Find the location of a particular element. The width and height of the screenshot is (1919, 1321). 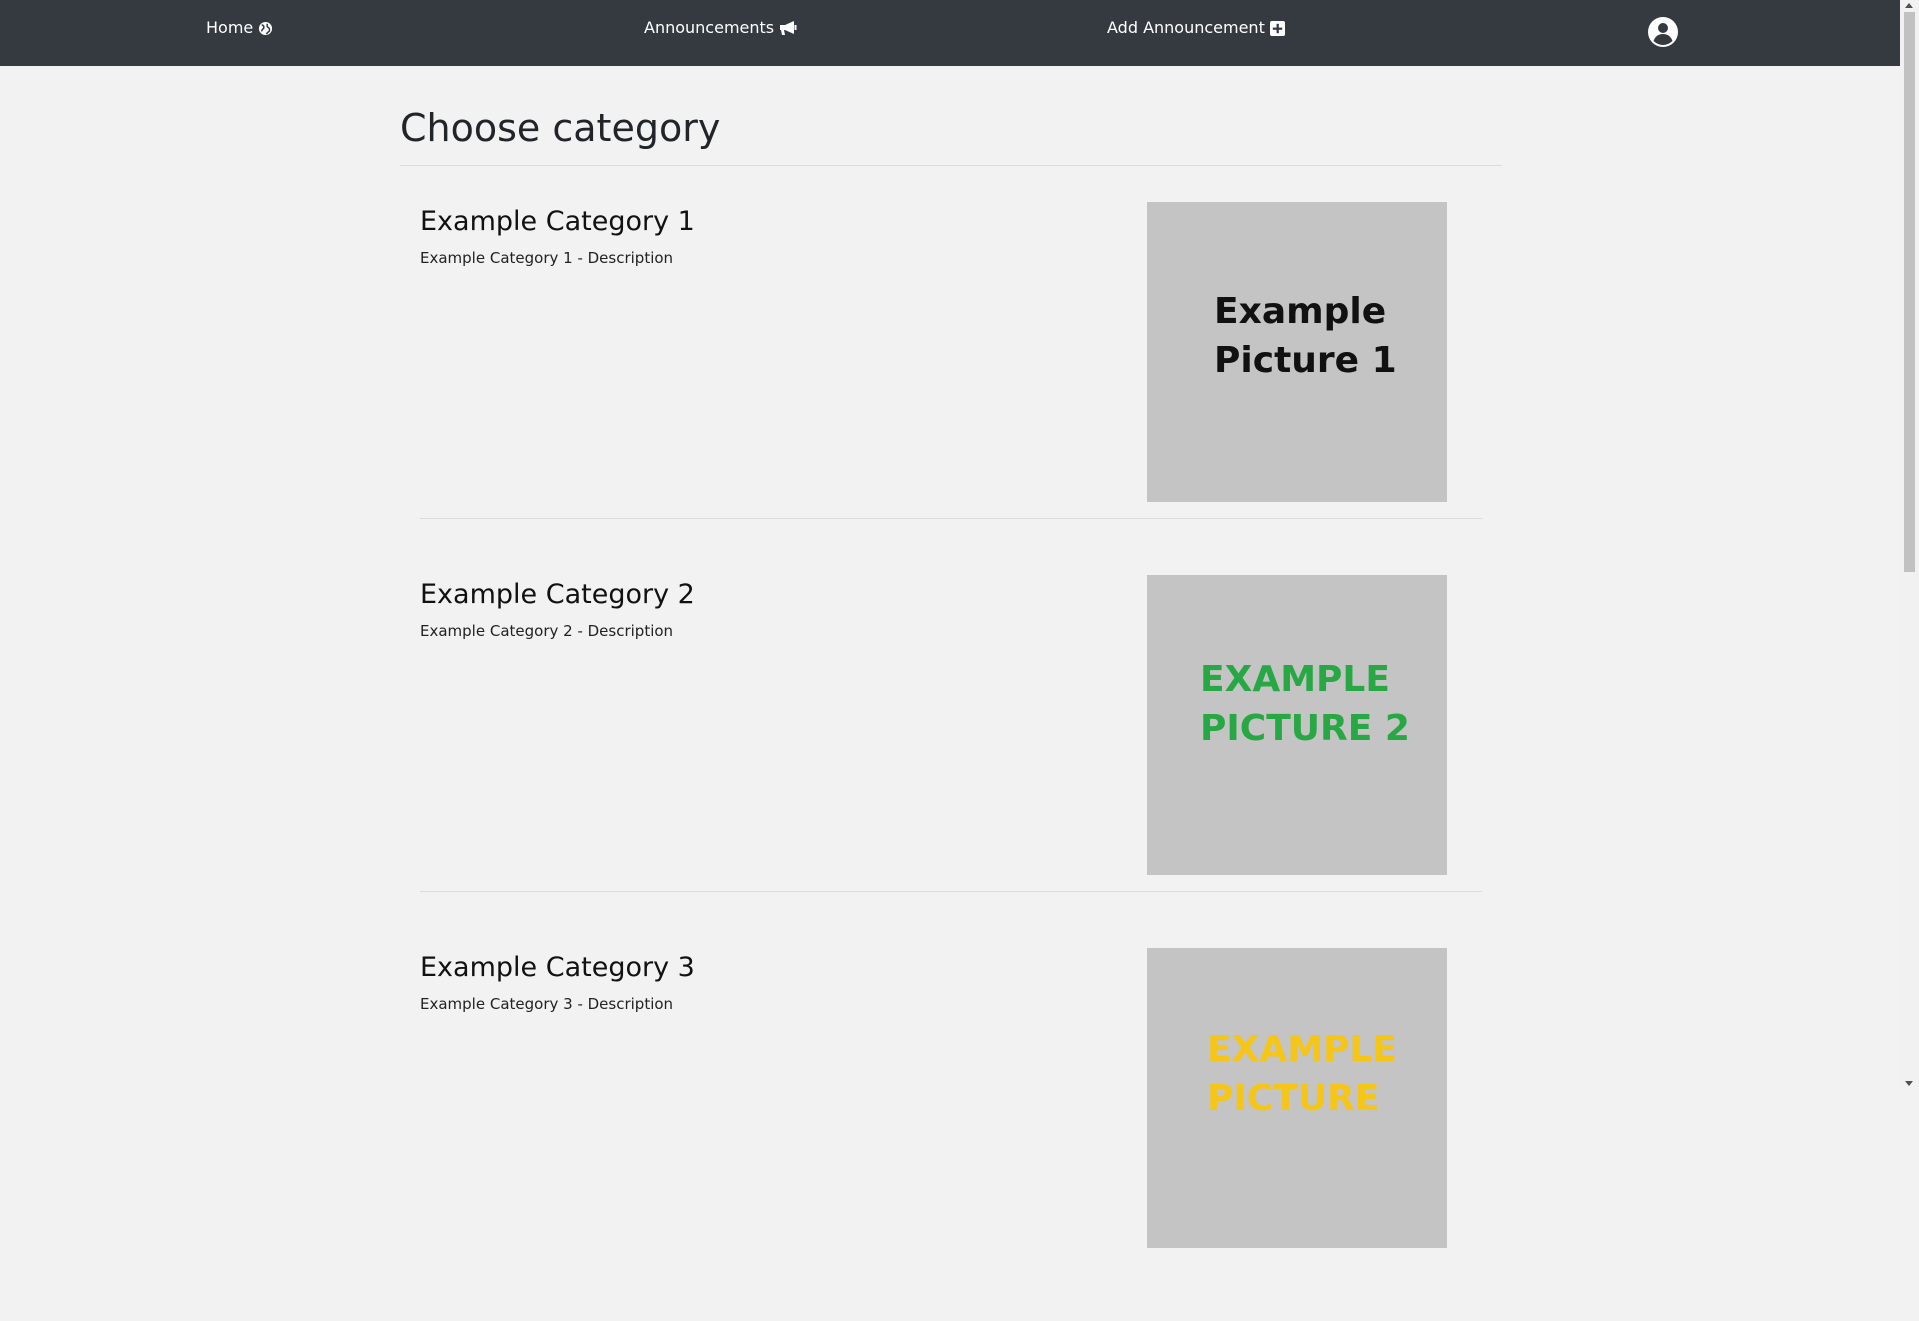

category-name: Example Category 1 is located at coordinates (557, 221).